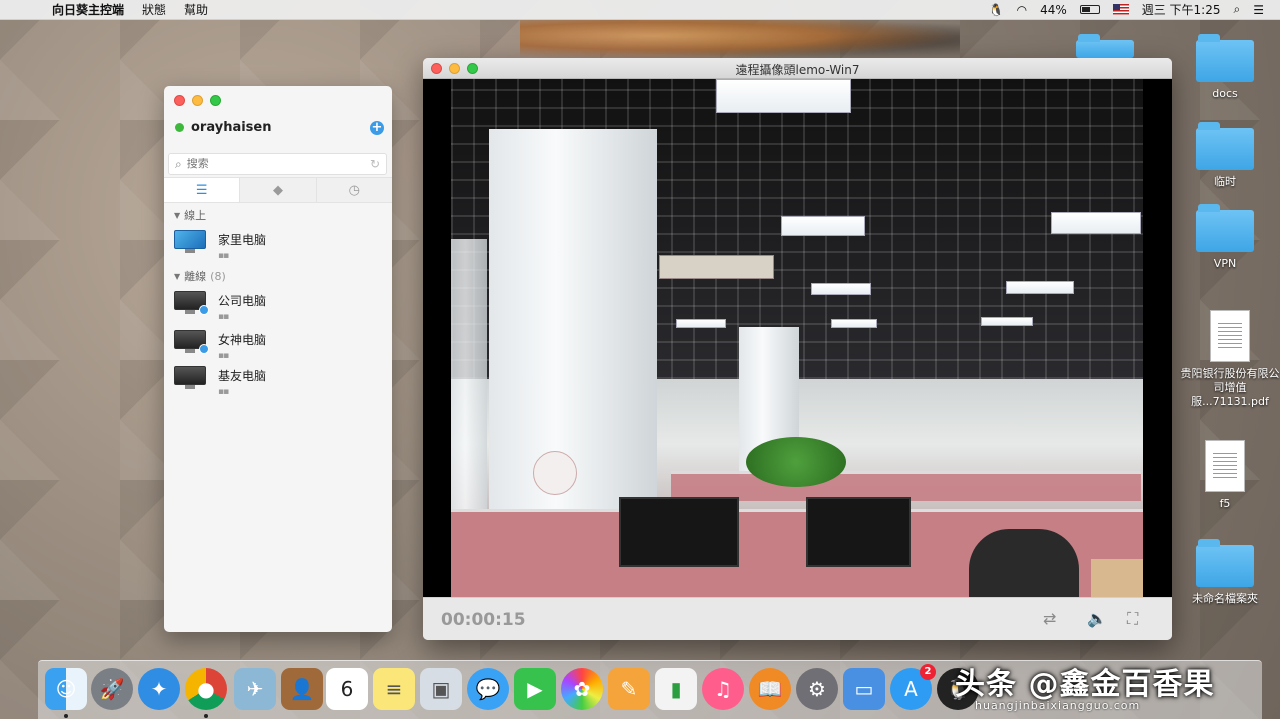 The height and width of the screenshot is (719, 1280). I want to click on desktop-file-f5: f5, so click(1225, 475).